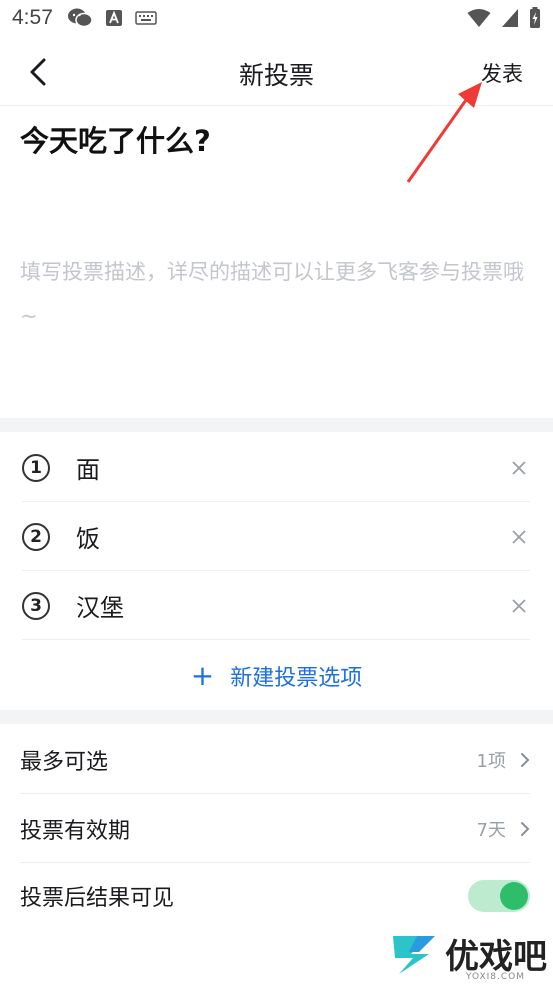 The height and width of the screenshot is (984, 553). Describe the element at coordinates (535, 17) in the screenshot. I see `battery-charging-icon` at that location.